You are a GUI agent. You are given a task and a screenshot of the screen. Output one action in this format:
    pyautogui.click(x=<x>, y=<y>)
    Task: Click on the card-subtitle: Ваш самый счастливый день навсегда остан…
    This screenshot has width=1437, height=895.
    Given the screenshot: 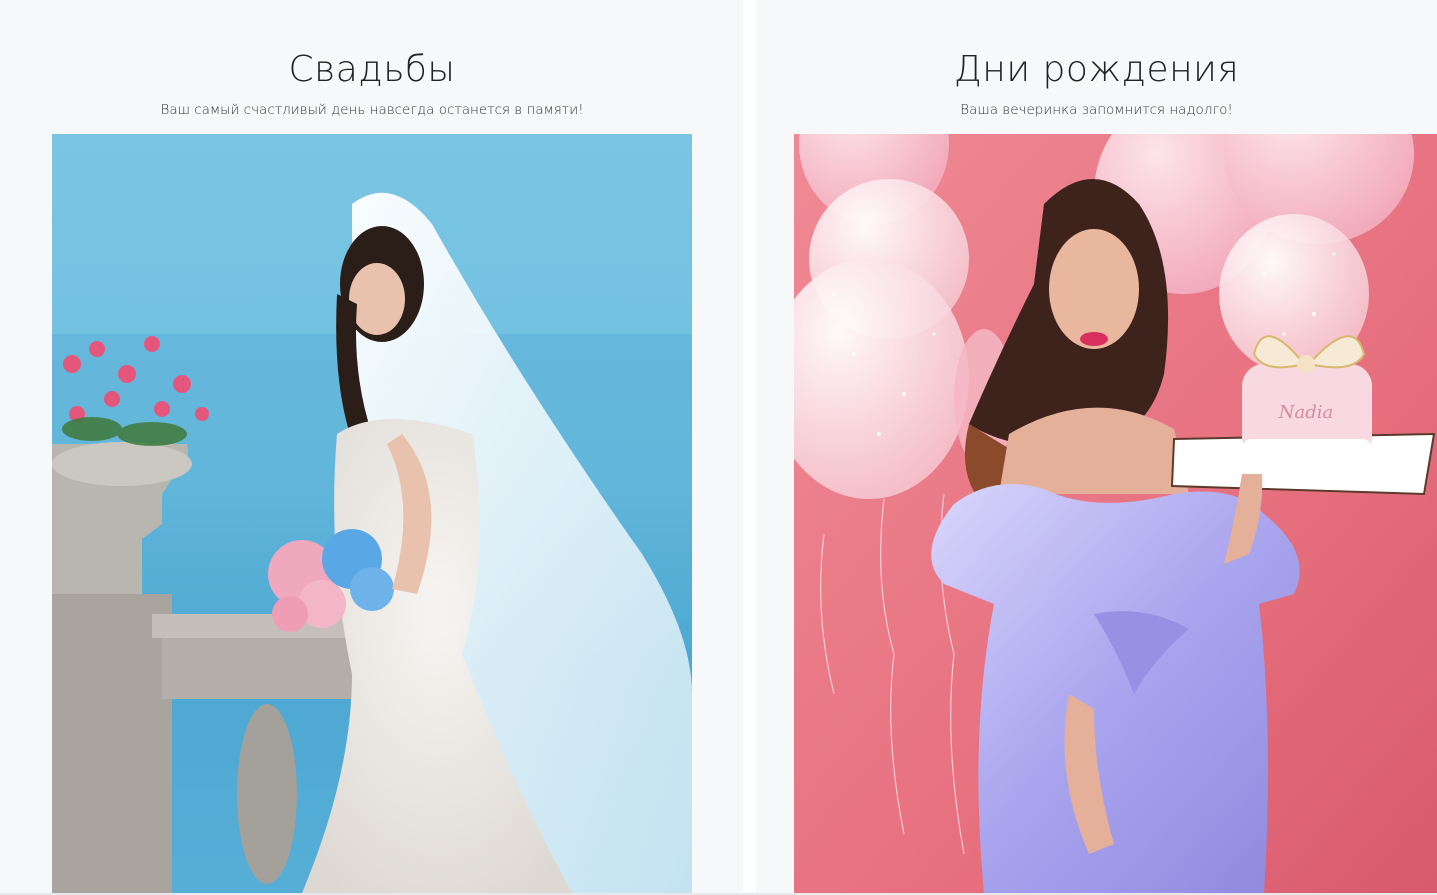 What is the action you would take?
    pyautogui.click(x=372, y=110)
    